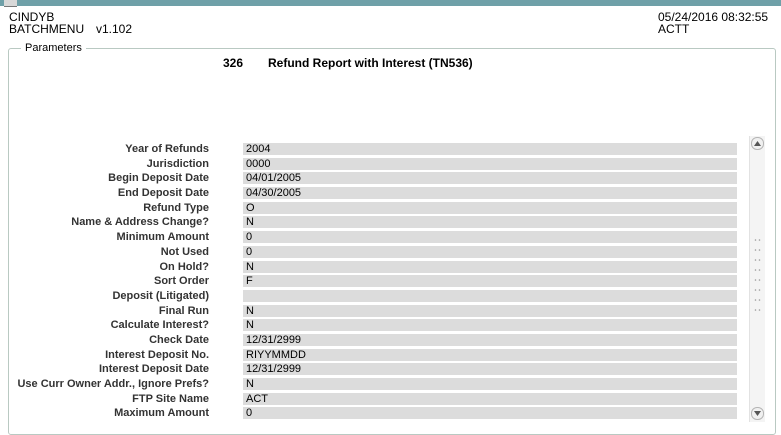 This screenshot has width=781, height=435. I want to click on scroll-up-button, so click(757, 143).